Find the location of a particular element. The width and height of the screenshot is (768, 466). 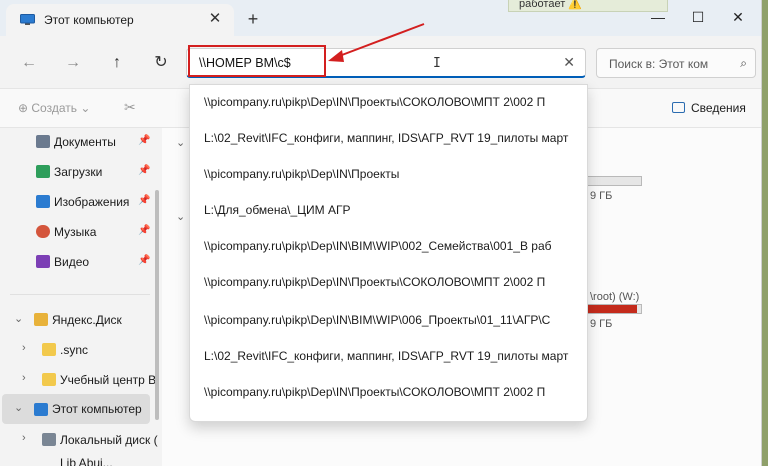

up-arrow-icon: ↑ is located at coordinates (117, 63).